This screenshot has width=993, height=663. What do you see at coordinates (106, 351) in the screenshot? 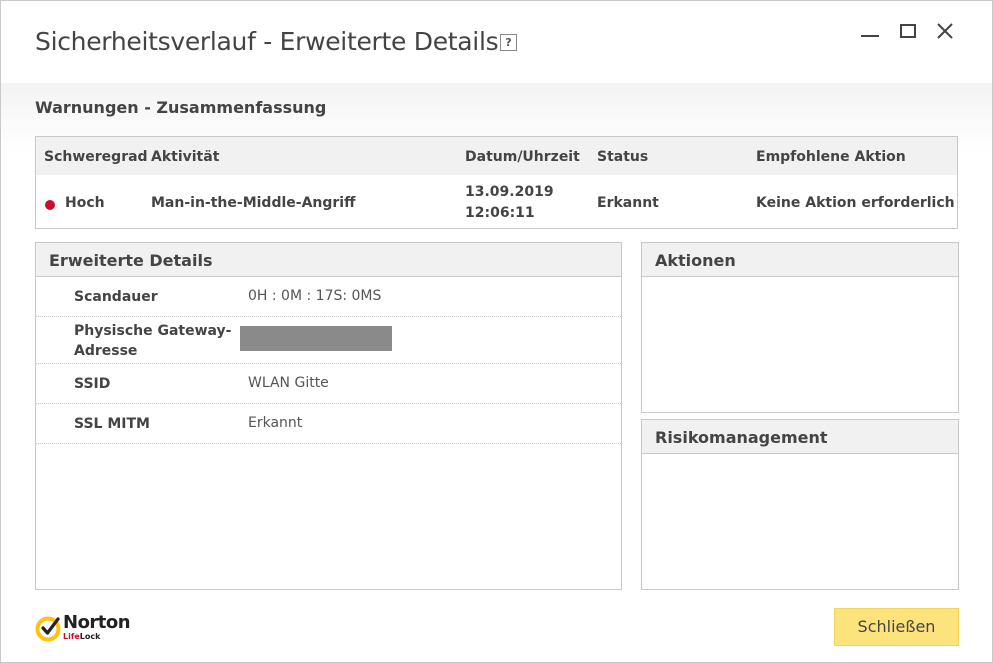
I see `detail-label-line: Adresse` at bounding box center [106, 351].